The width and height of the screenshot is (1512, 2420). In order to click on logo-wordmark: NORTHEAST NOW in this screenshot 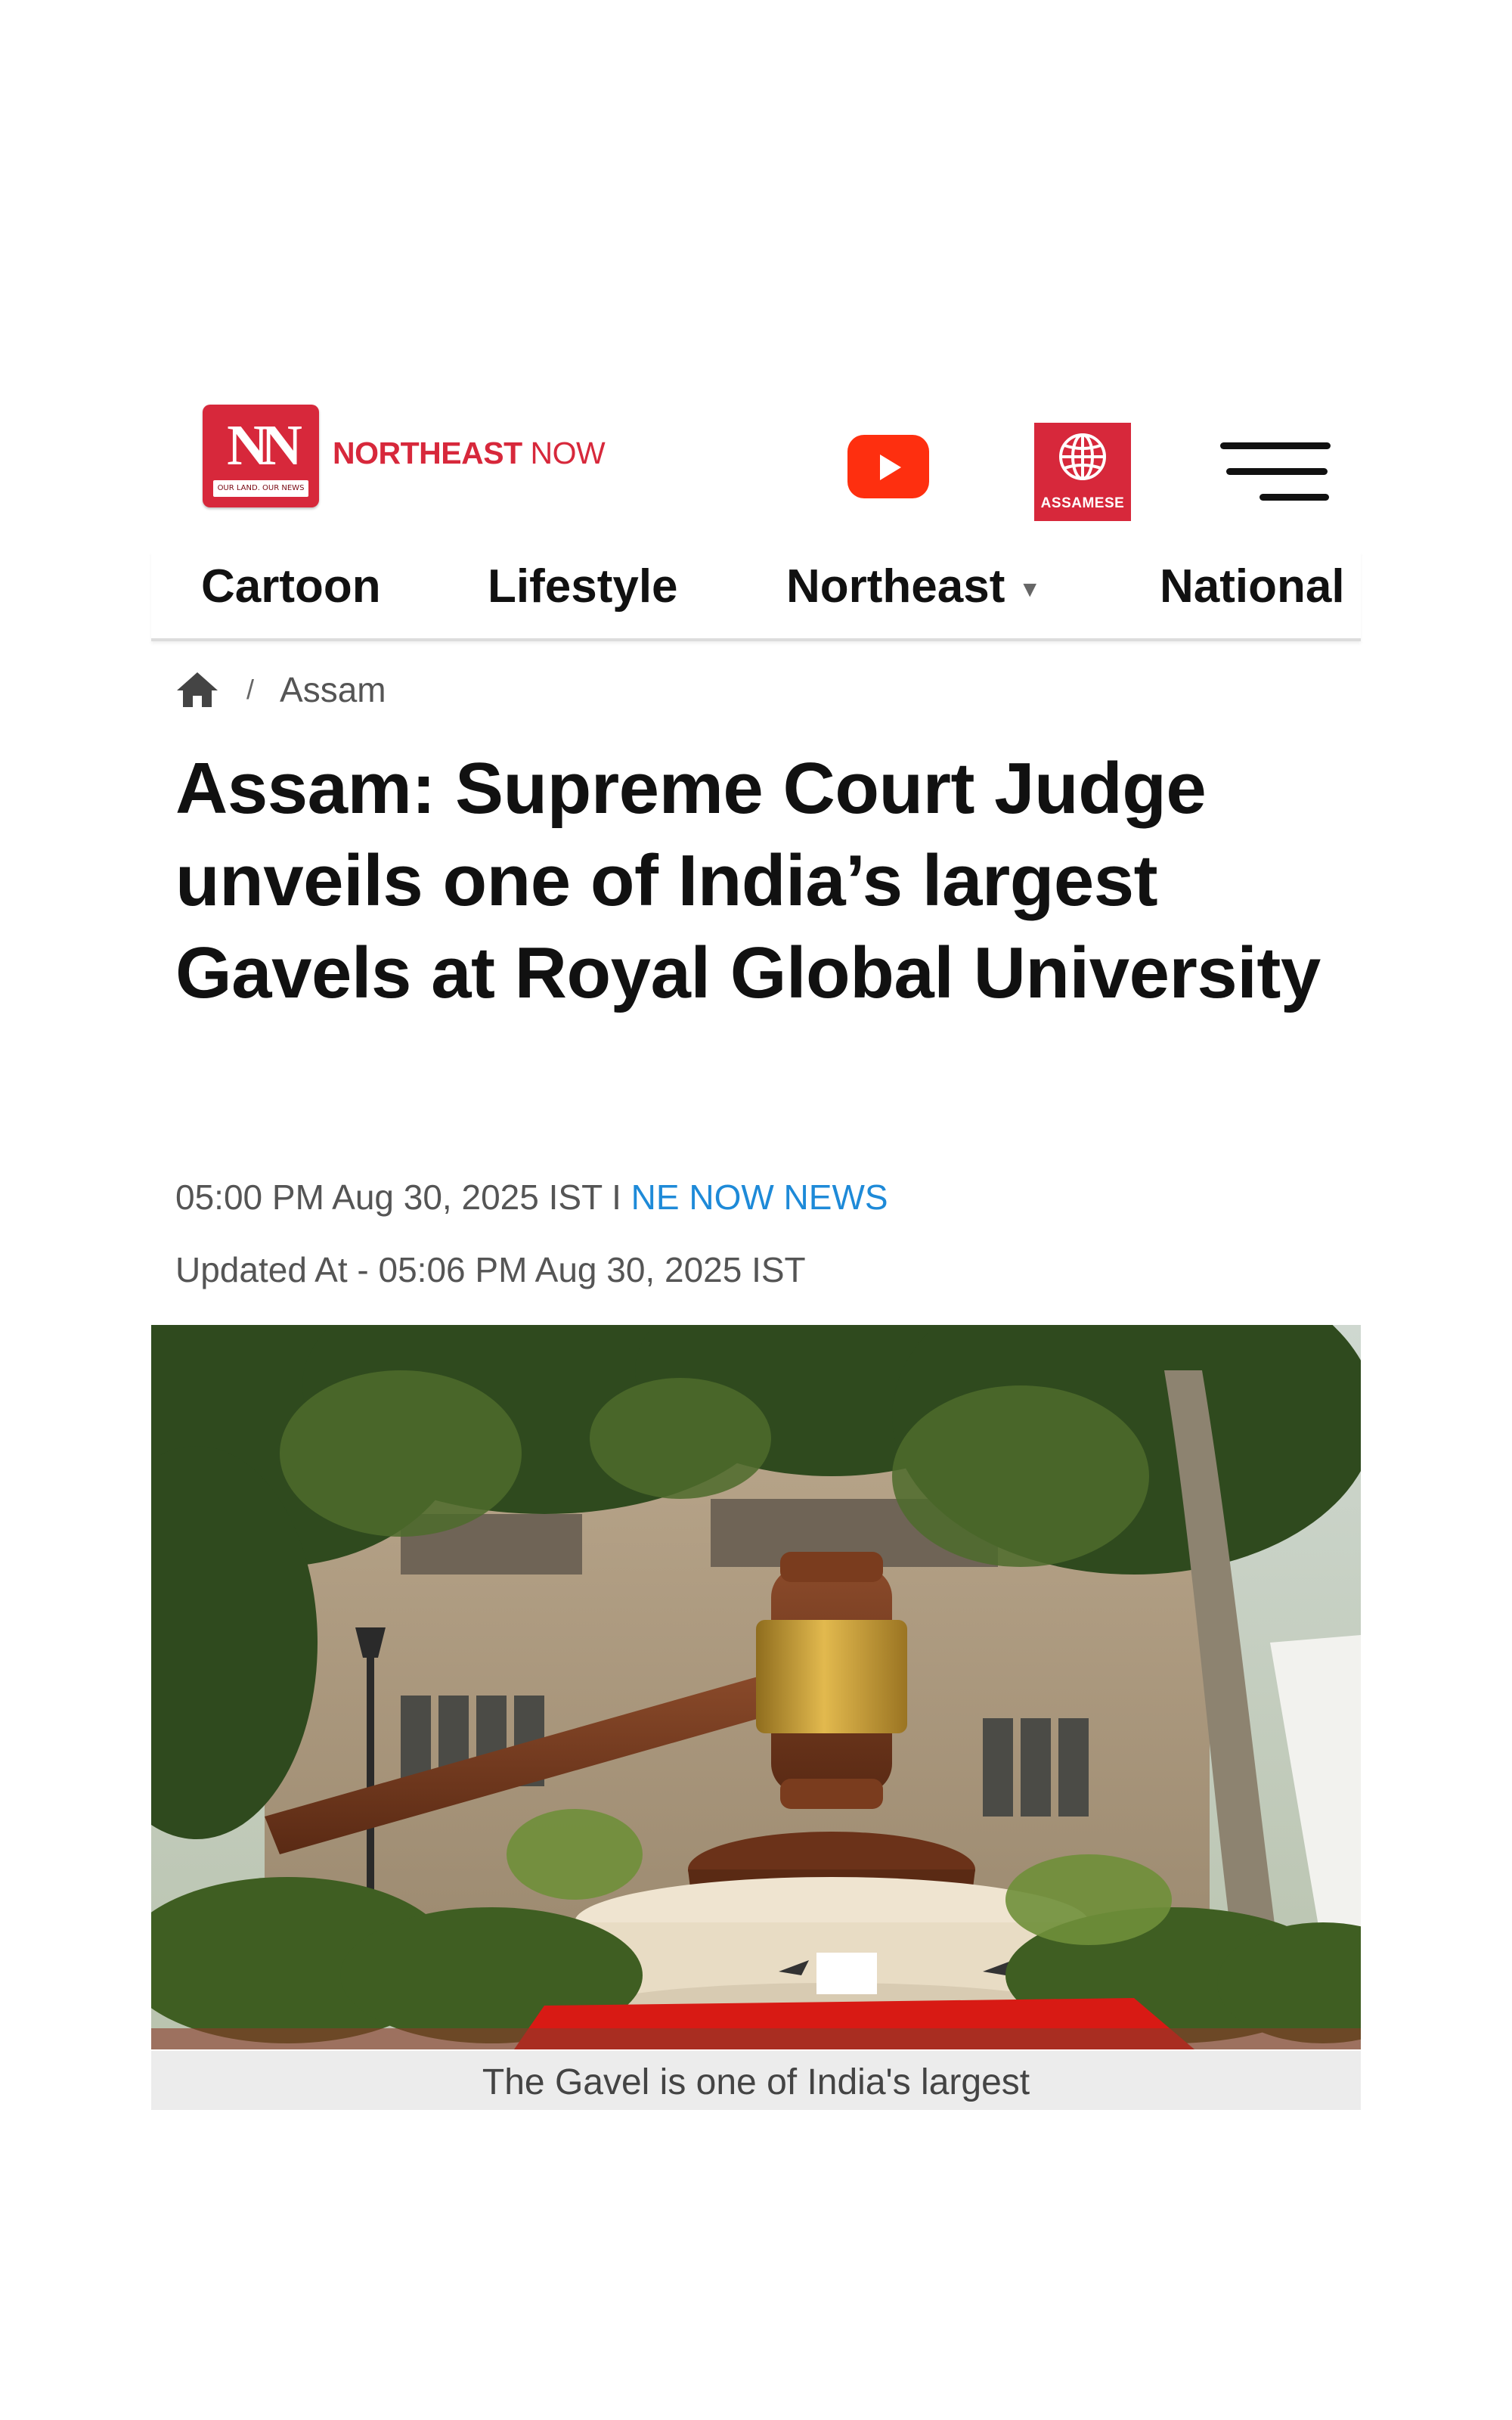, I will do `click(469, 453)`.